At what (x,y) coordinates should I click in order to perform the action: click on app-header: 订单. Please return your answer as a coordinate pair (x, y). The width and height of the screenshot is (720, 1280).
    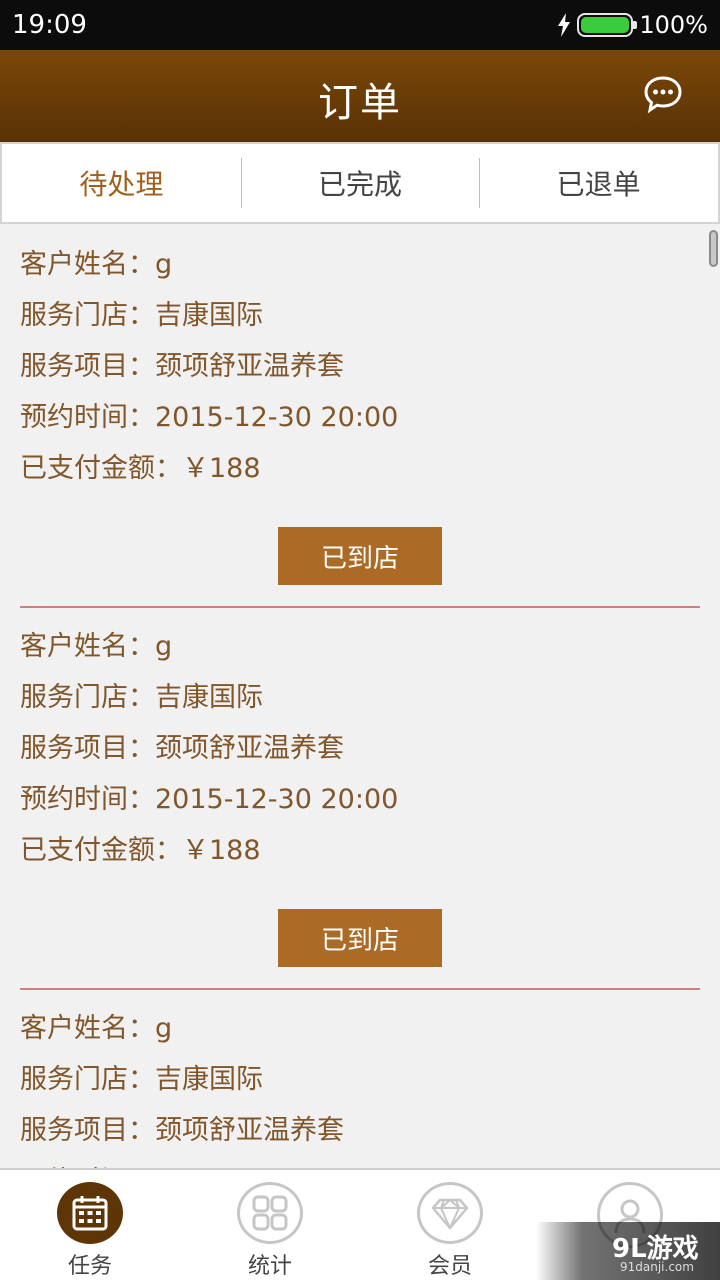
    Looking at the image, I should click on (360, 96).